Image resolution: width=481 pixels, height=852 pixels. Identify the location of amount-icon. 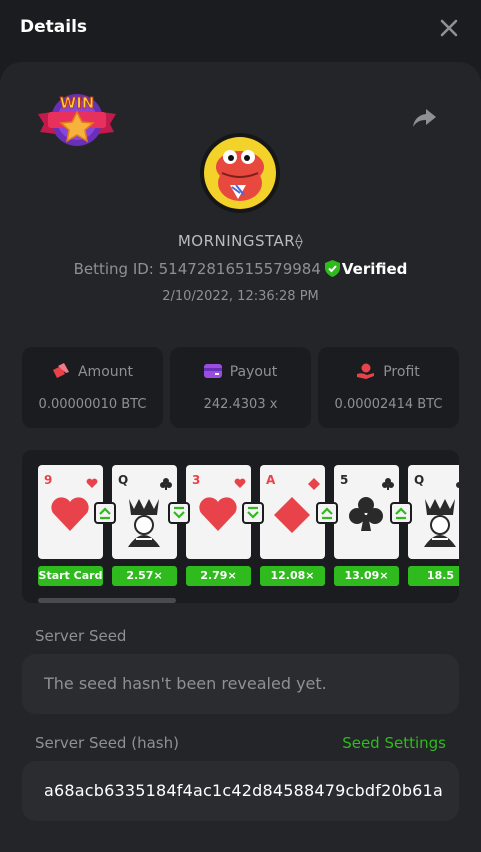
(60, 370).